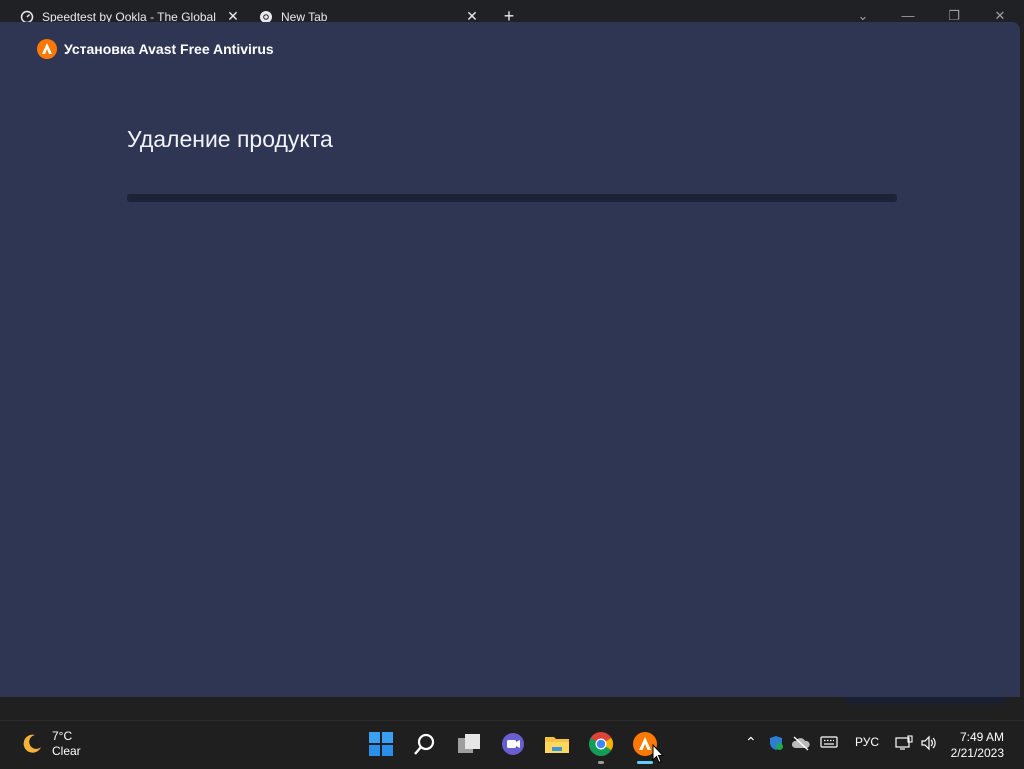 This screenshot has width=1024, height=769. Describe the element at coordinates (169, 49) in the screenshot. I see `installer-title: Установка Avast Free Antivirus` at that location.